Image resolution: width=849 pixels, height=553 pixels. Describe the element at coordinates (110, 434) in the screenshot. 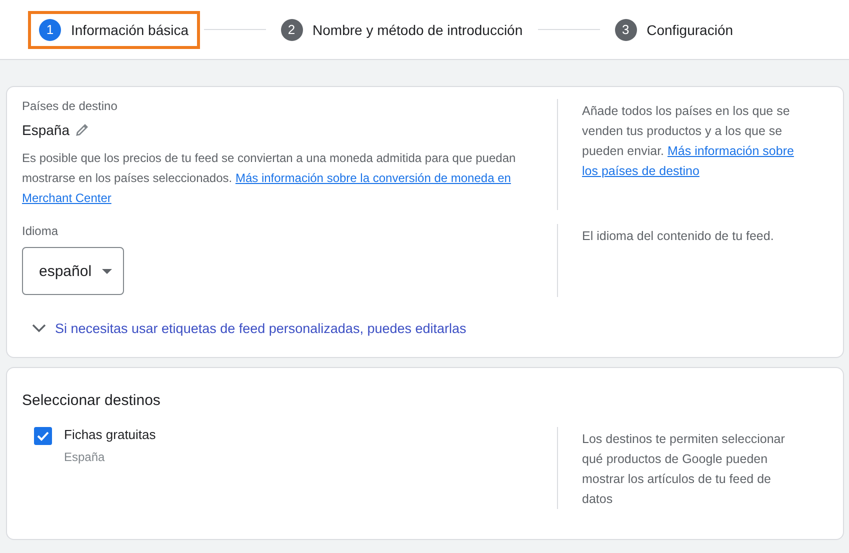

I see `destination-label: Fichas gratuitas` at that location.